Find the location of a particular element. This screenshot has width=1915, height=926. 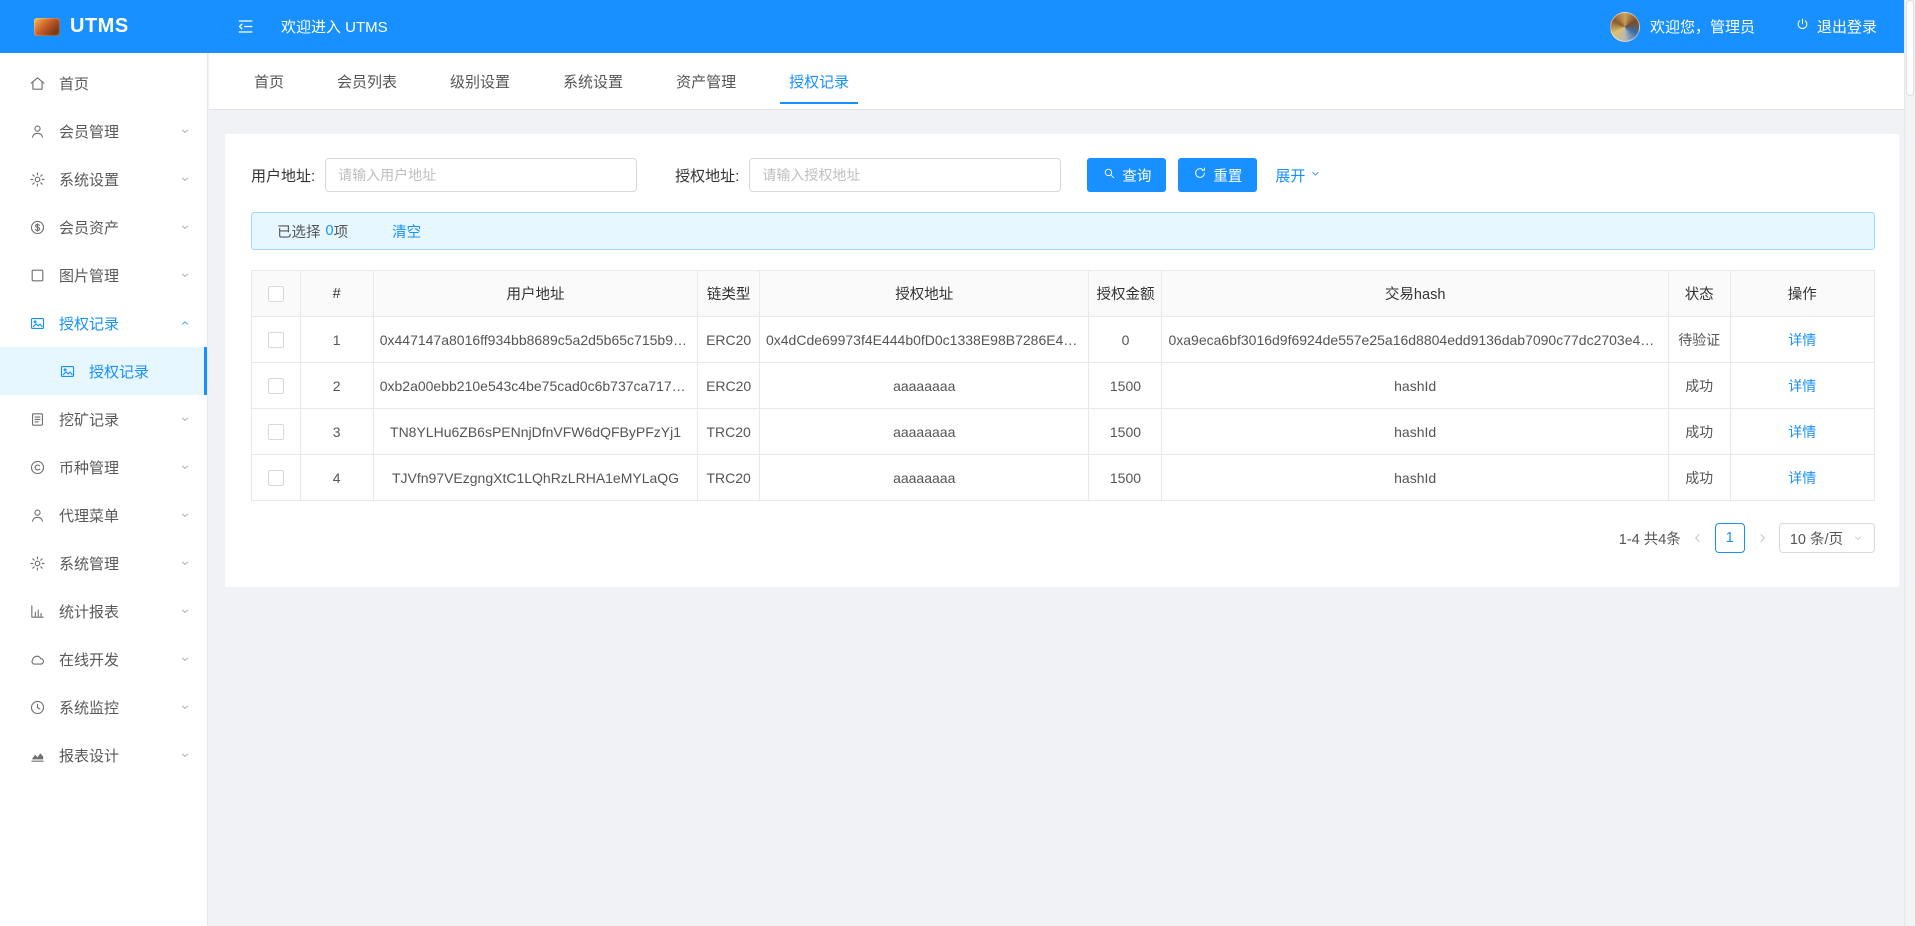

top-header: UTMS 欢迎进入 UTMS 欢迎您，管理员 退出登录 is located at coordinates (957, 26).